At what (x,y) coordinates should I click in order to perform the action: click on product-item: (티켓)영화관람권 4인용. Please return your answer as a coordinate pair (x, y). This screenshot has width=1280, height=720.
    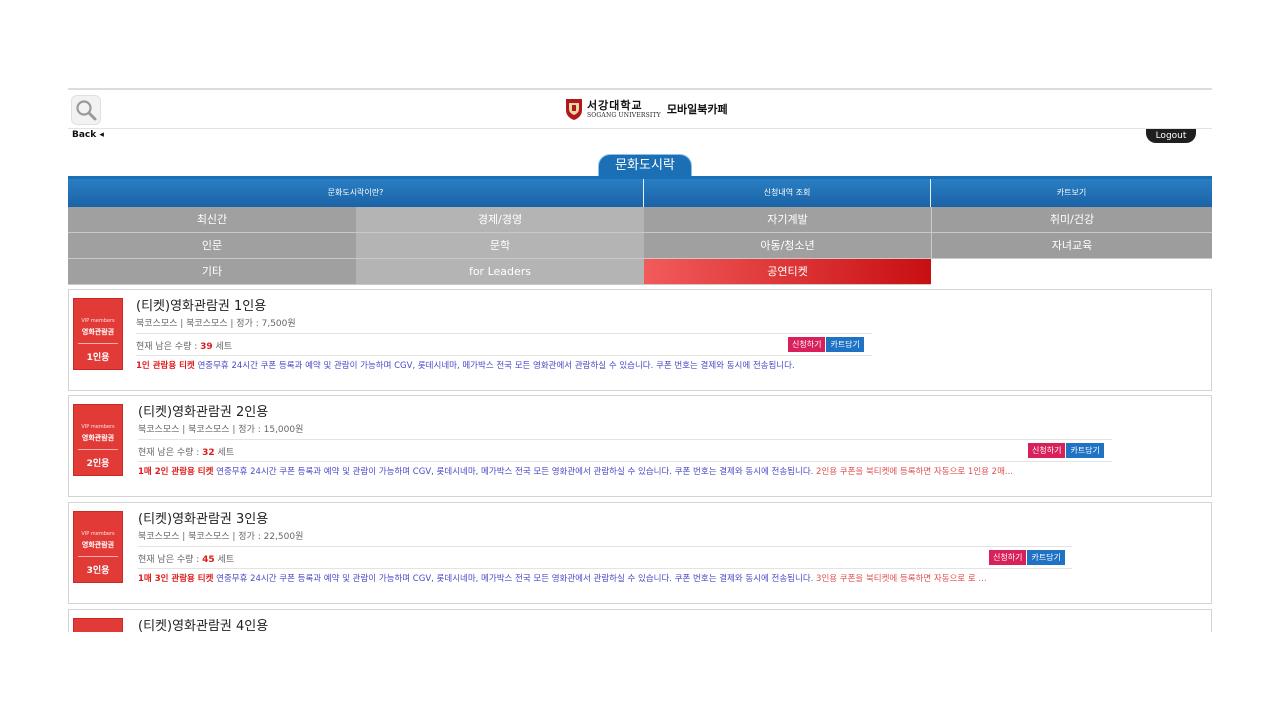
    Looking at the image, I should click on (640, 620).